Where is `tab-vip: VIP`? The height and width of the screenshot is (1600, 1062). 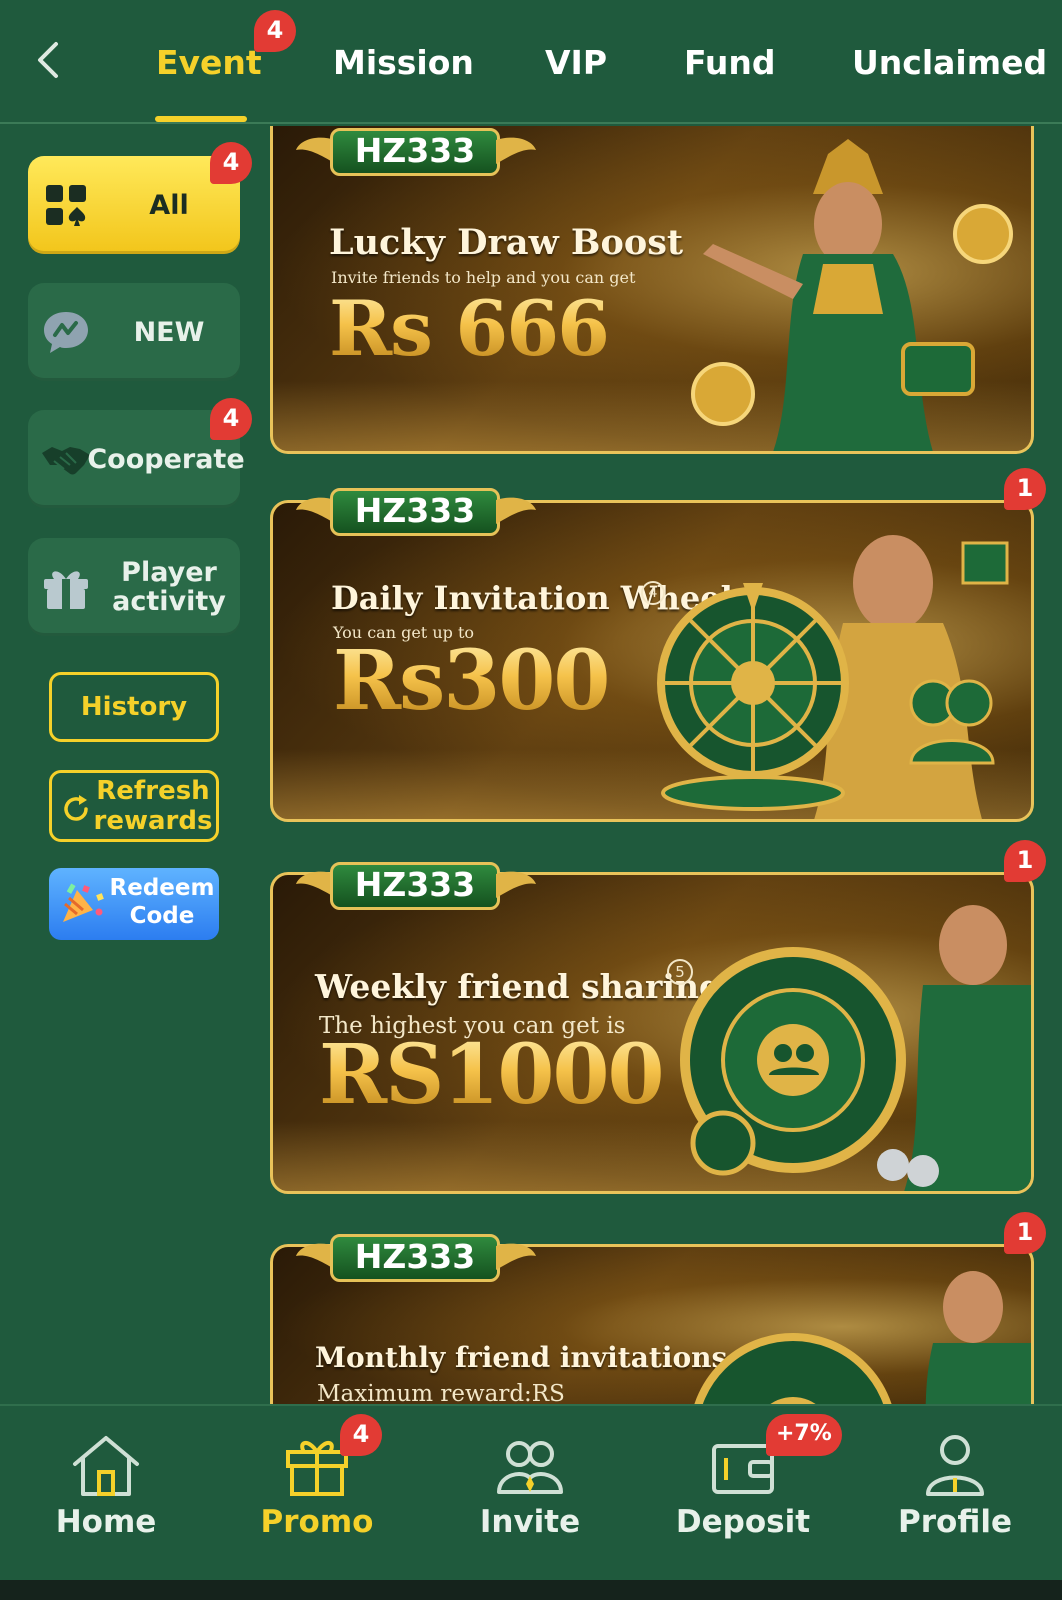
tab-vip: VIP is located at coordinates (576, 63).